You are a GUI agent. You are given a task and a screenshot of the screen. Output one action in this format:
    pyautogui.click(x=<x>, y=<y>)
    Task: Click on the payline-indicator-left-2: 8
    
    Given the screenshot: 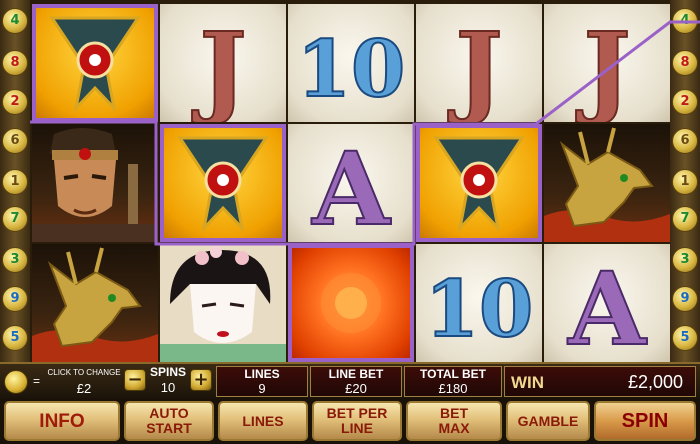 What is the action you would take?
    pyautogui.click(x=15, y=63)
    